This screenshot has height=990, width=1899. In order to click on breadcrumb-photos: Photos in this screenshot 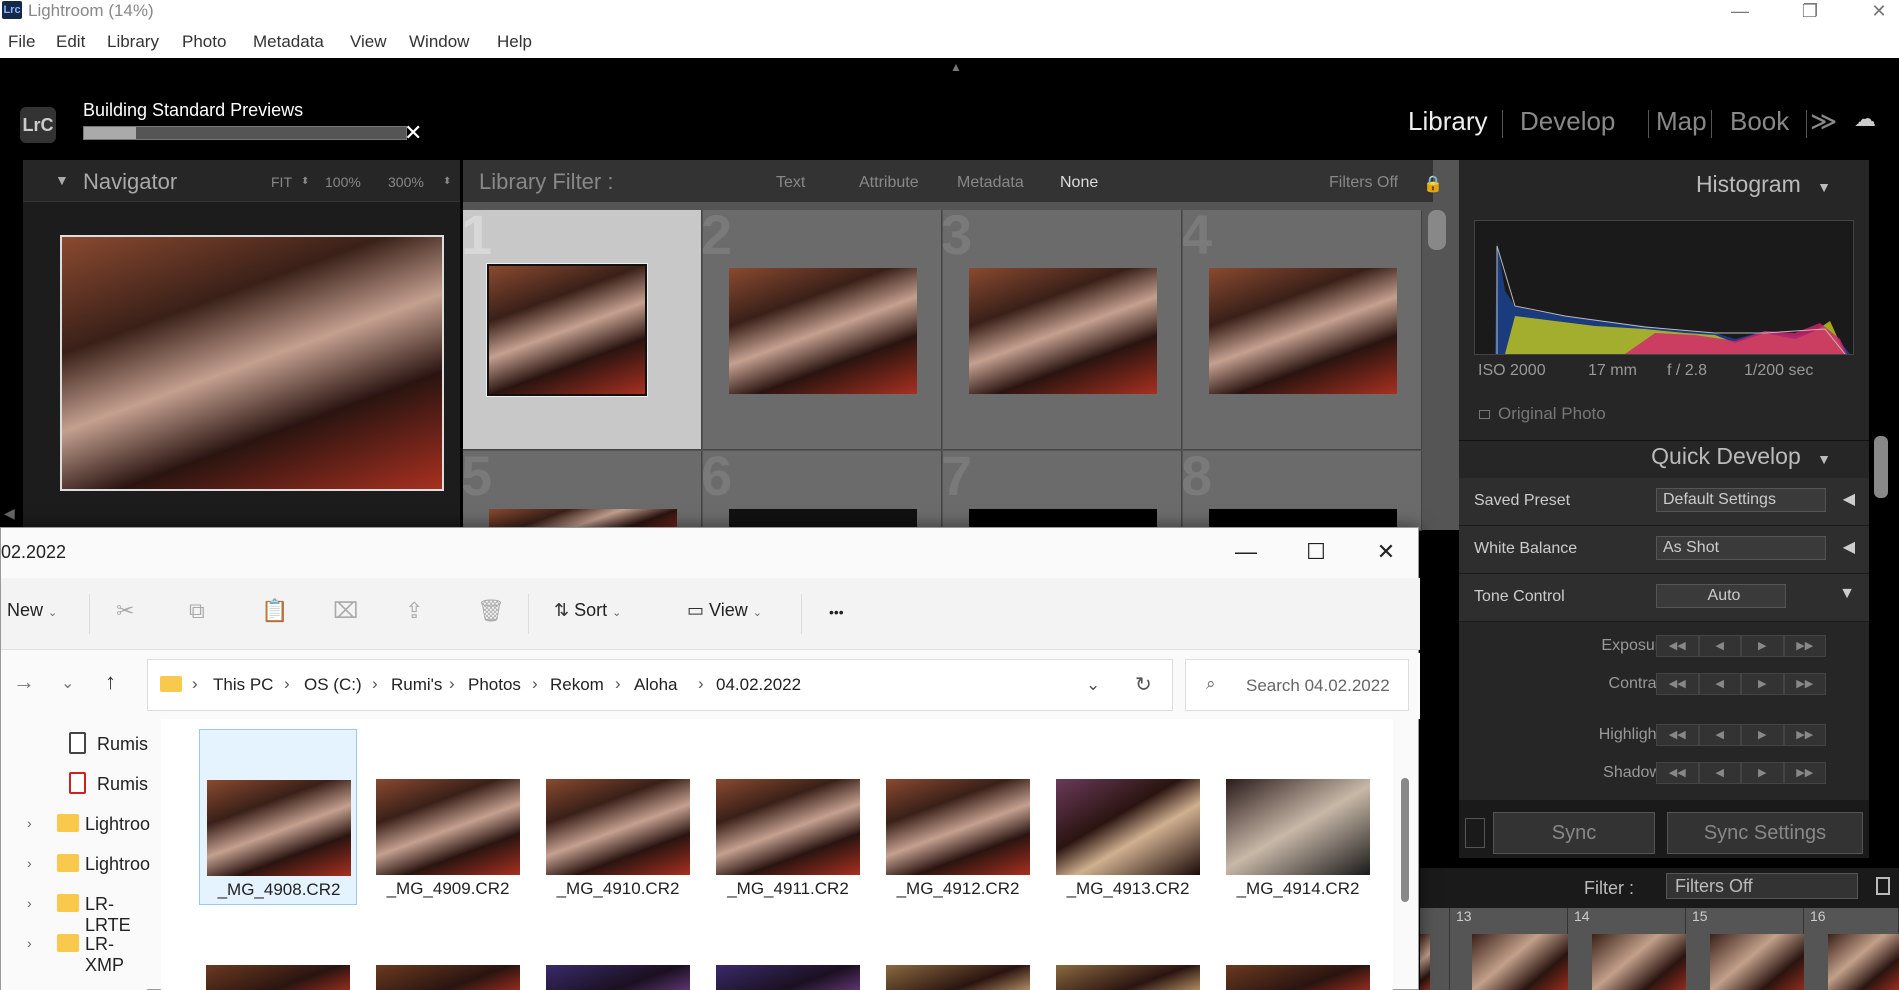, I will do `click(494, 685)`.